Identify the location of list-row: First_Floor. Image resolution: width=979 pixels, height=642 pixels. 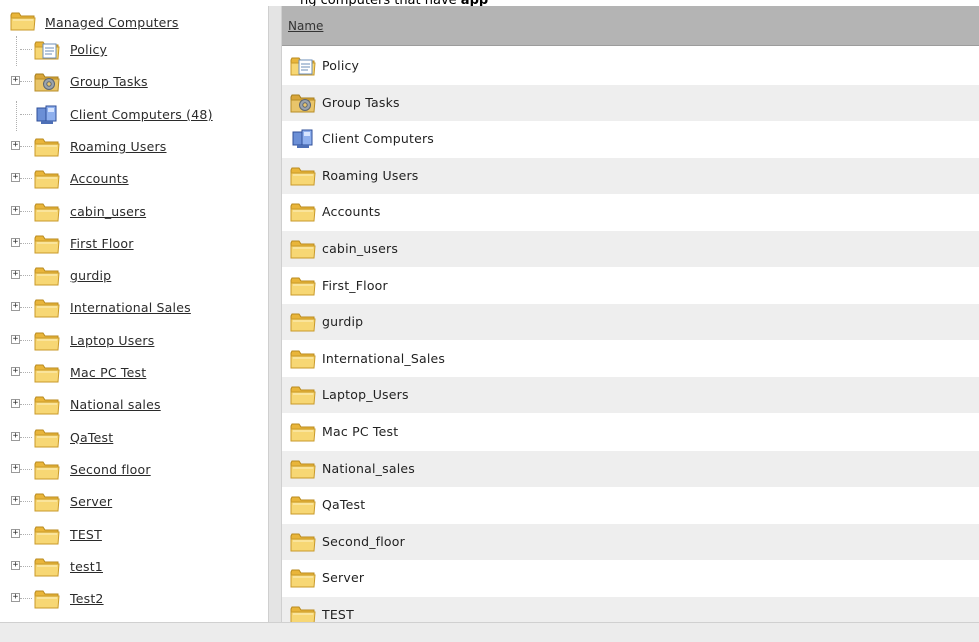
(630, 286).